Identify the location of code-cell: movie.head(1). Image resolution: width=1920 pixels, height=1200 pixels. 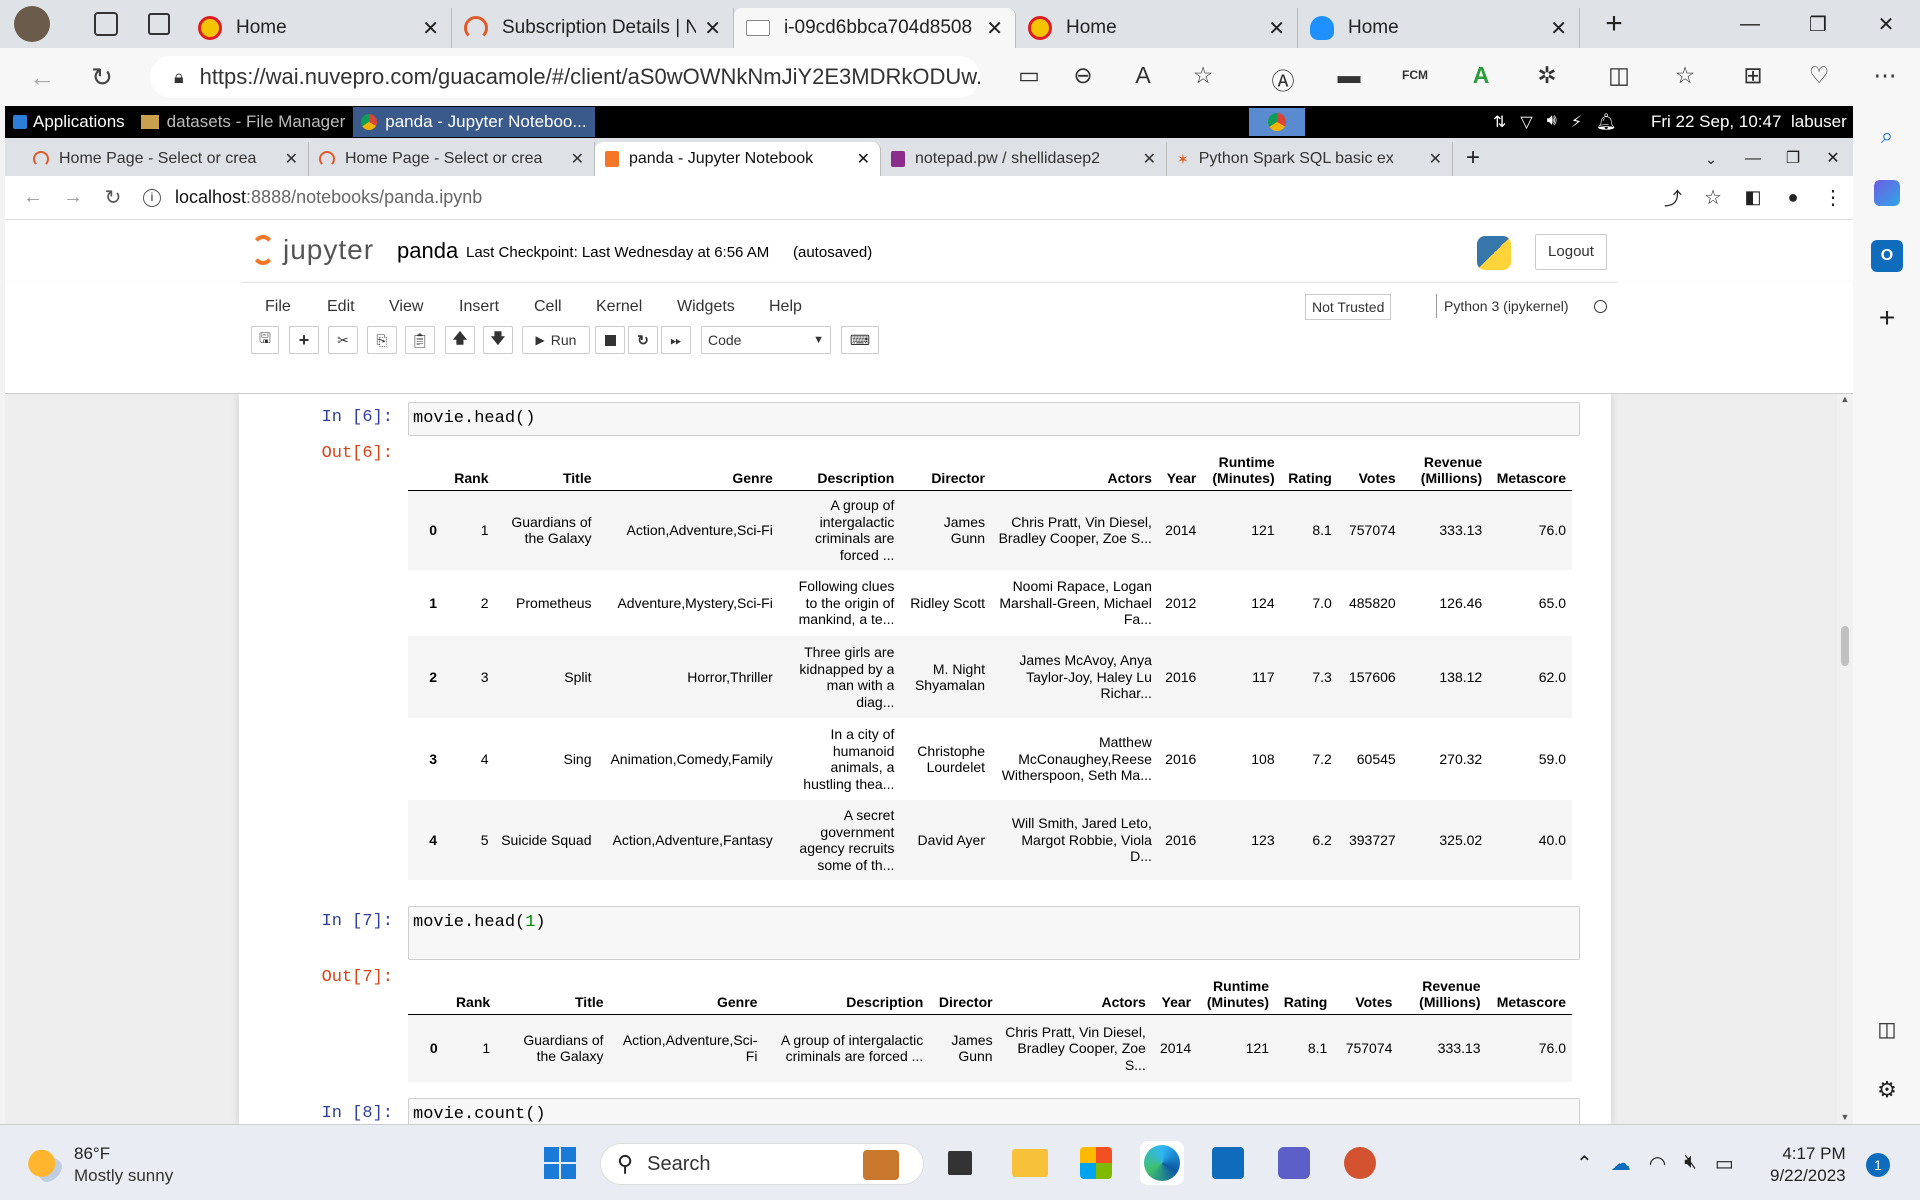
(994, 933).